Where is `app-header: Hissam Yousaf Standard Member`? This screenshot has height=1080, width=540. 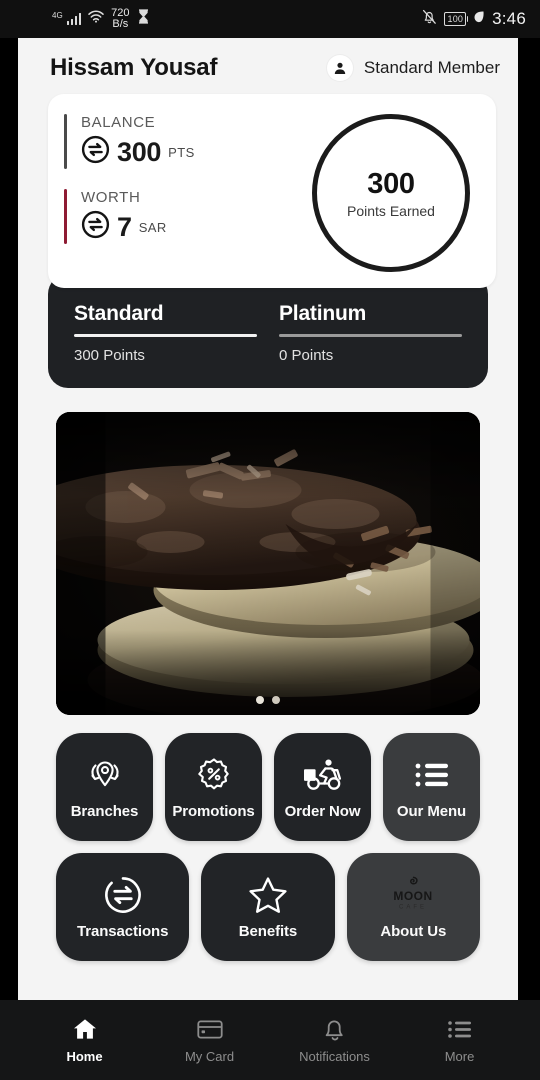
app-header: Hissam Yousaf Standard Member is located at coordinates (268, 65).